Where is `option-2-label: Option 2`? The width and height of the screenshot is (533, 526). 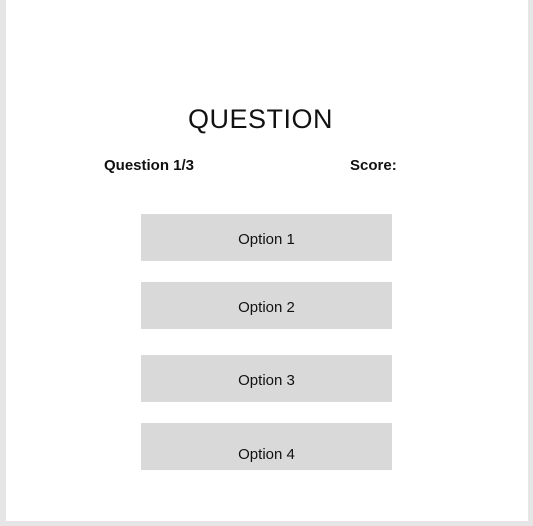 option-2-label: Option 2 is located at coordinates (266, 307).